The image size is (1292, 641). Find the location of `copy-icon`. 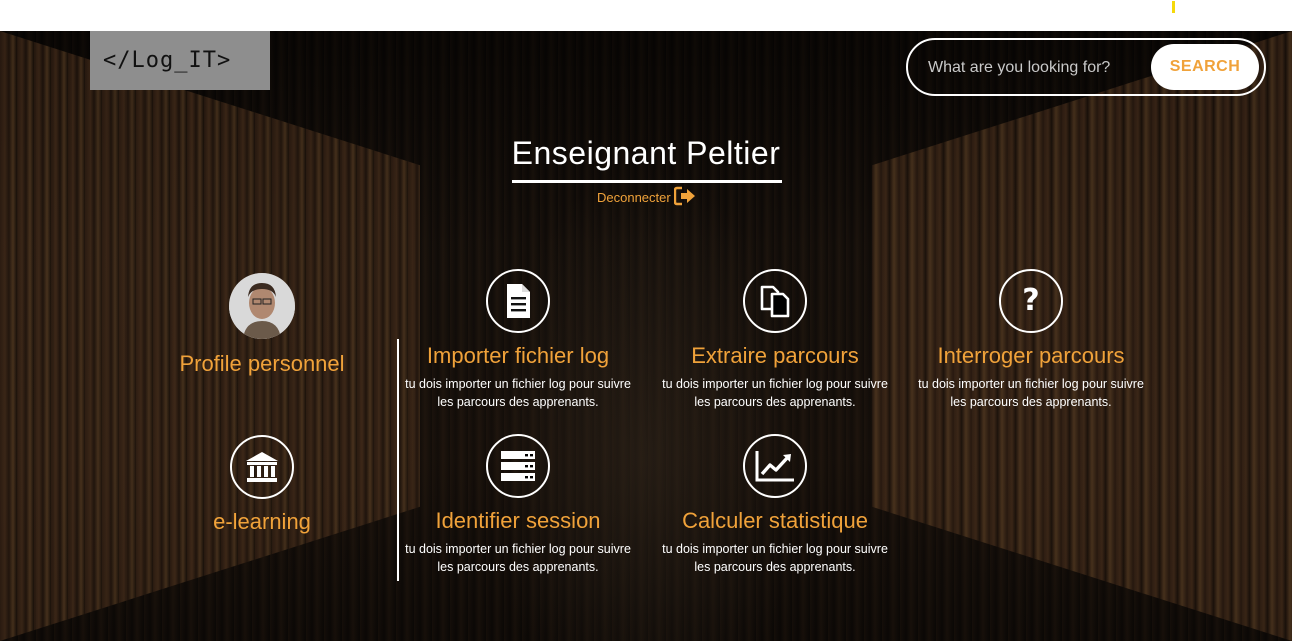

copy-icon is located at coordinates (775, 301).